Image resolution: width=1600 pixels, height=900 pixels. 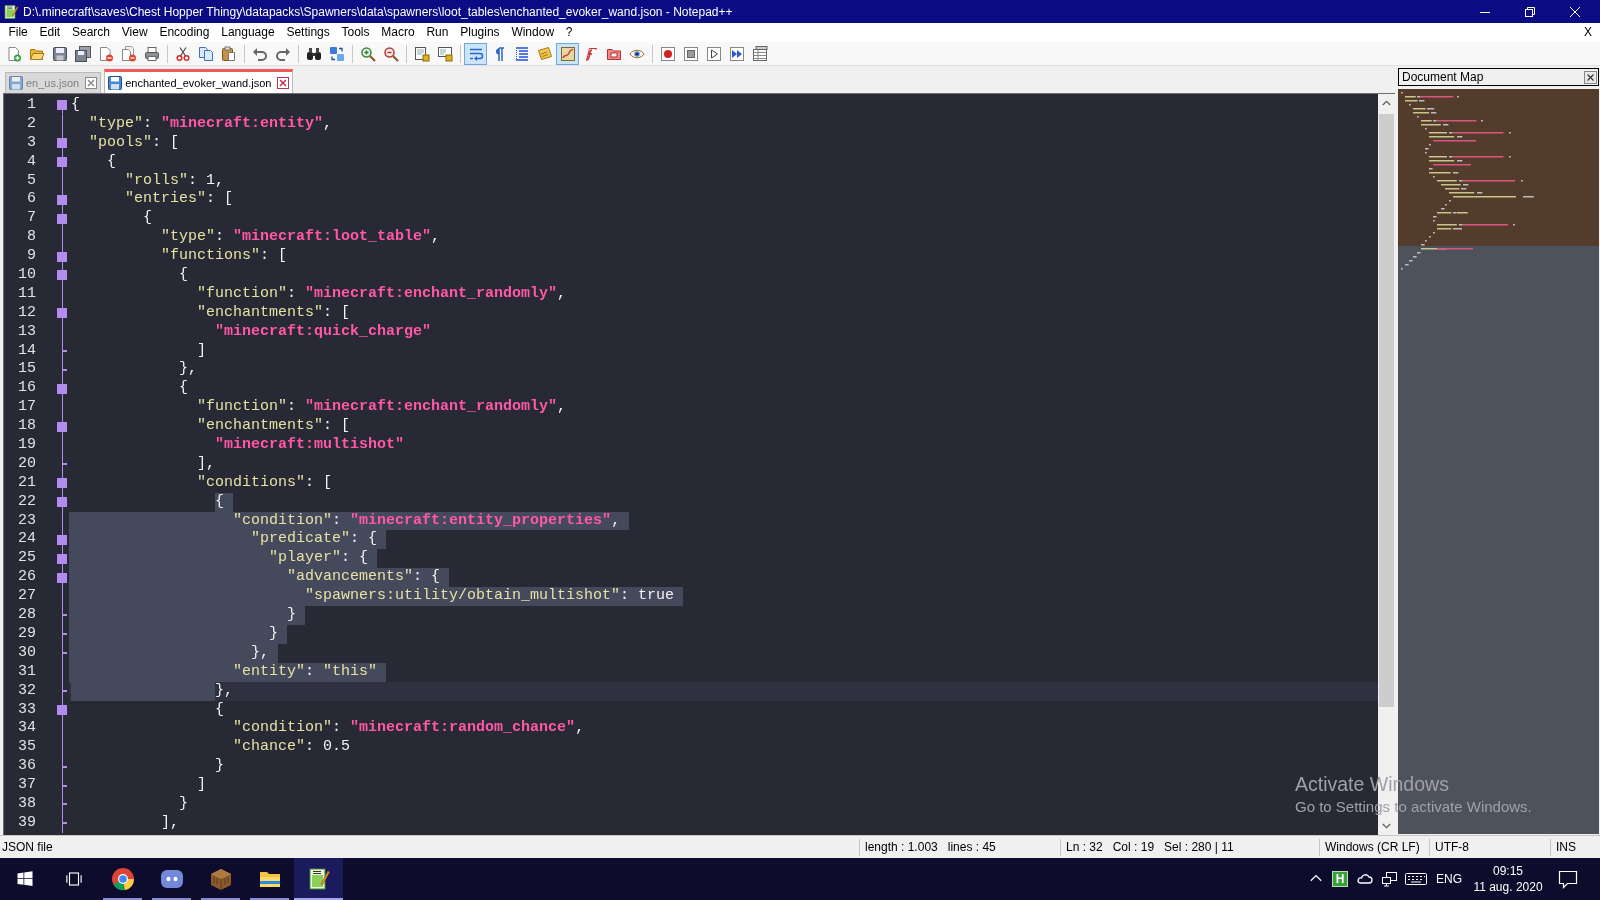 I want to click on code-line: "type": "minecraft:loot_table",, so click(x=301, y=238).